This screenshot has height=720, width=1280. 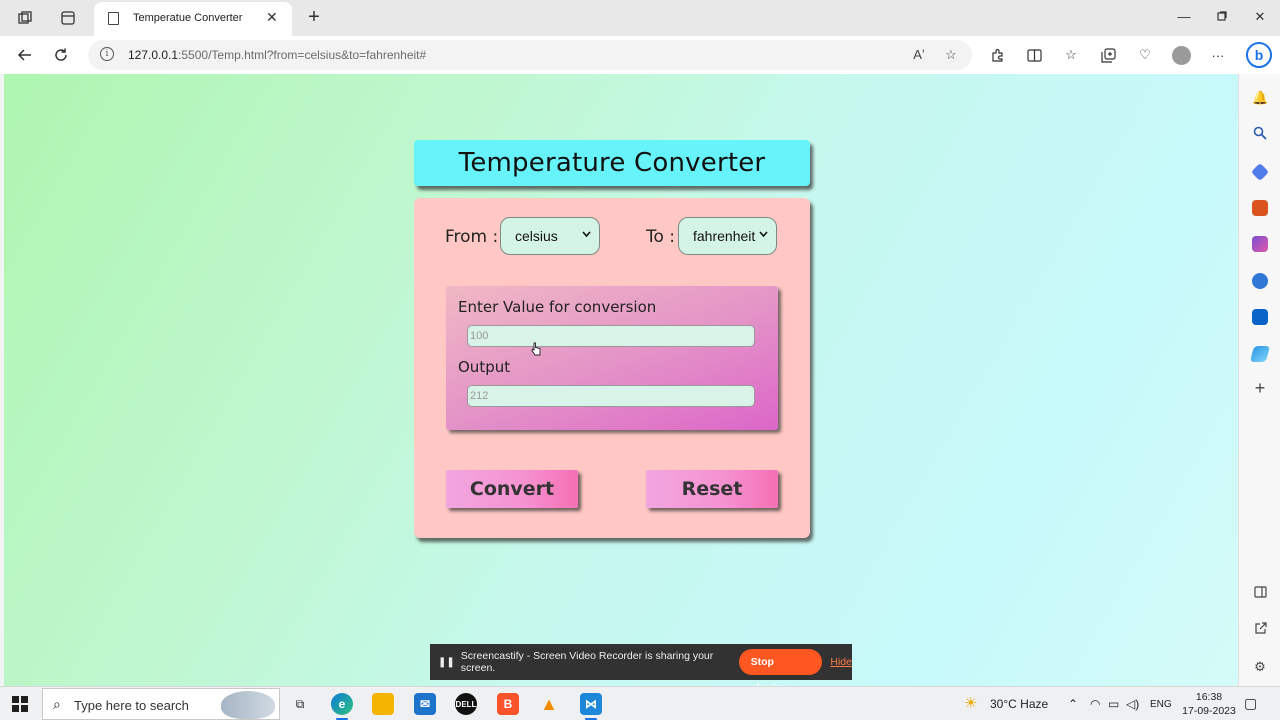 I want to click on maximize-icon, so click(x=1222, y=16).